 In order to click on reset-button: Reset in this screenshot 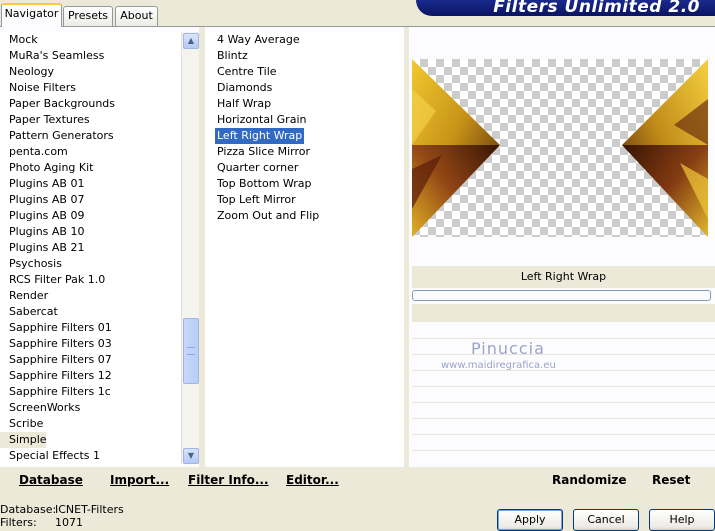, I will do `click(671, 480)`.